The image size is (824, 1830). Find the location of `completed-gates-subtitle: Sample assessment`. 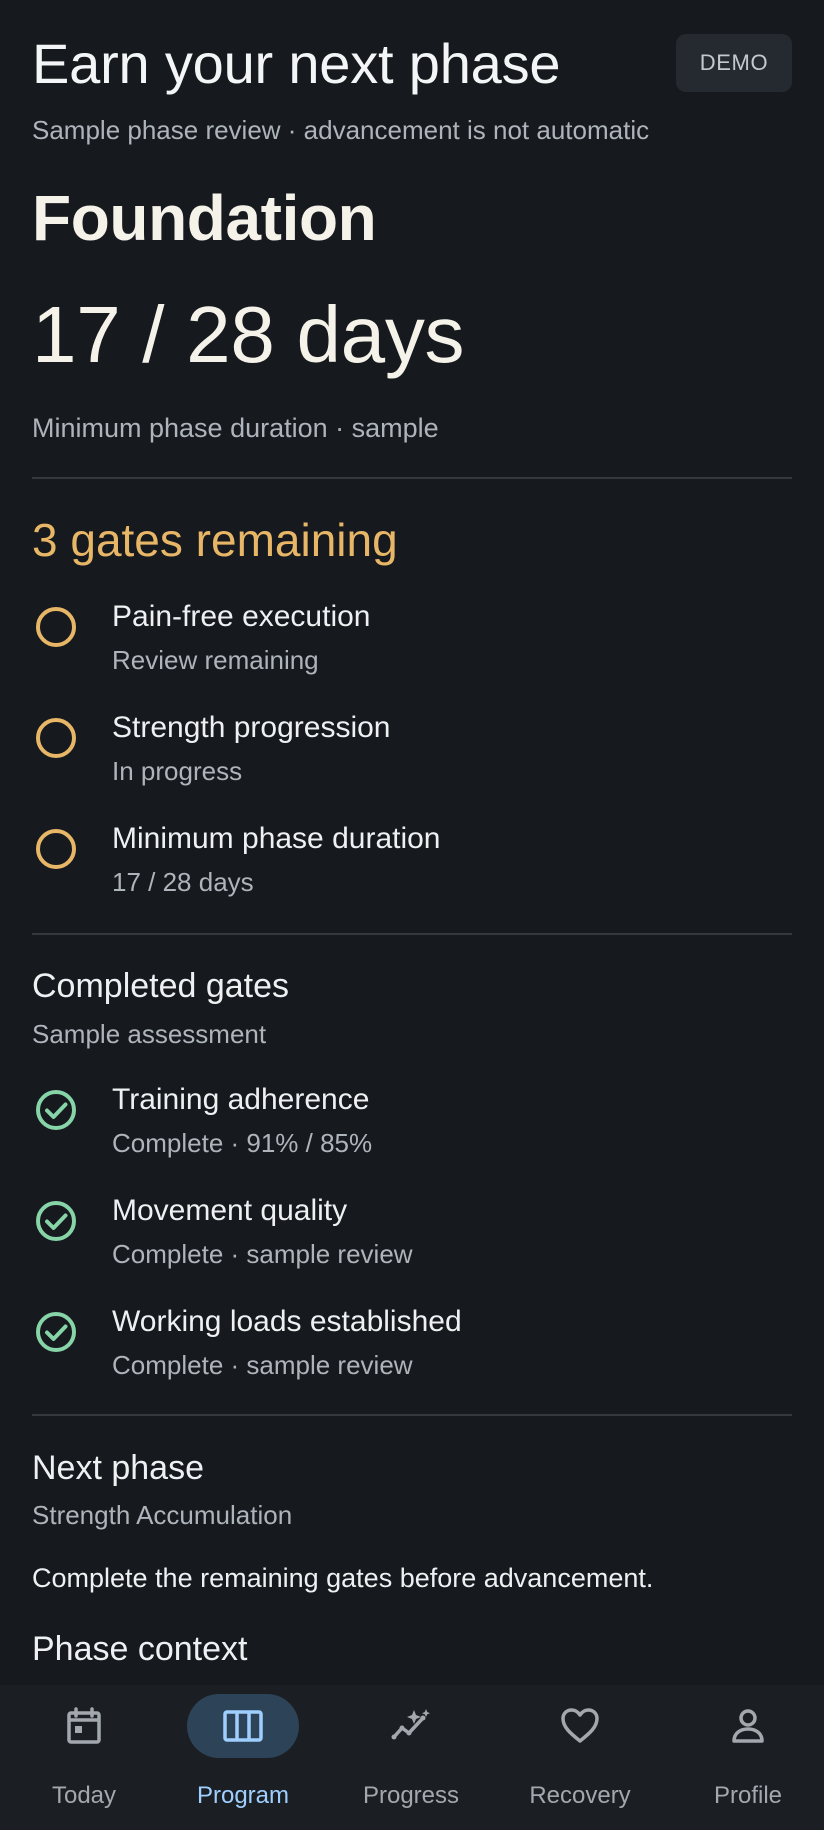

completed-gates-subtitle: Sample assessment is located at coordinates (149, 1034).